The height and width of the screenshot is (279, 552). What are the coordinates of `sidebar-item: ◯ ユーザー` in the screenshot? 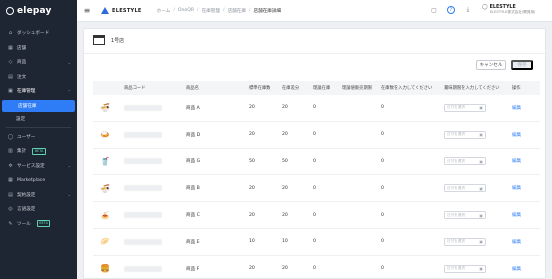 It's located at (38, 137).